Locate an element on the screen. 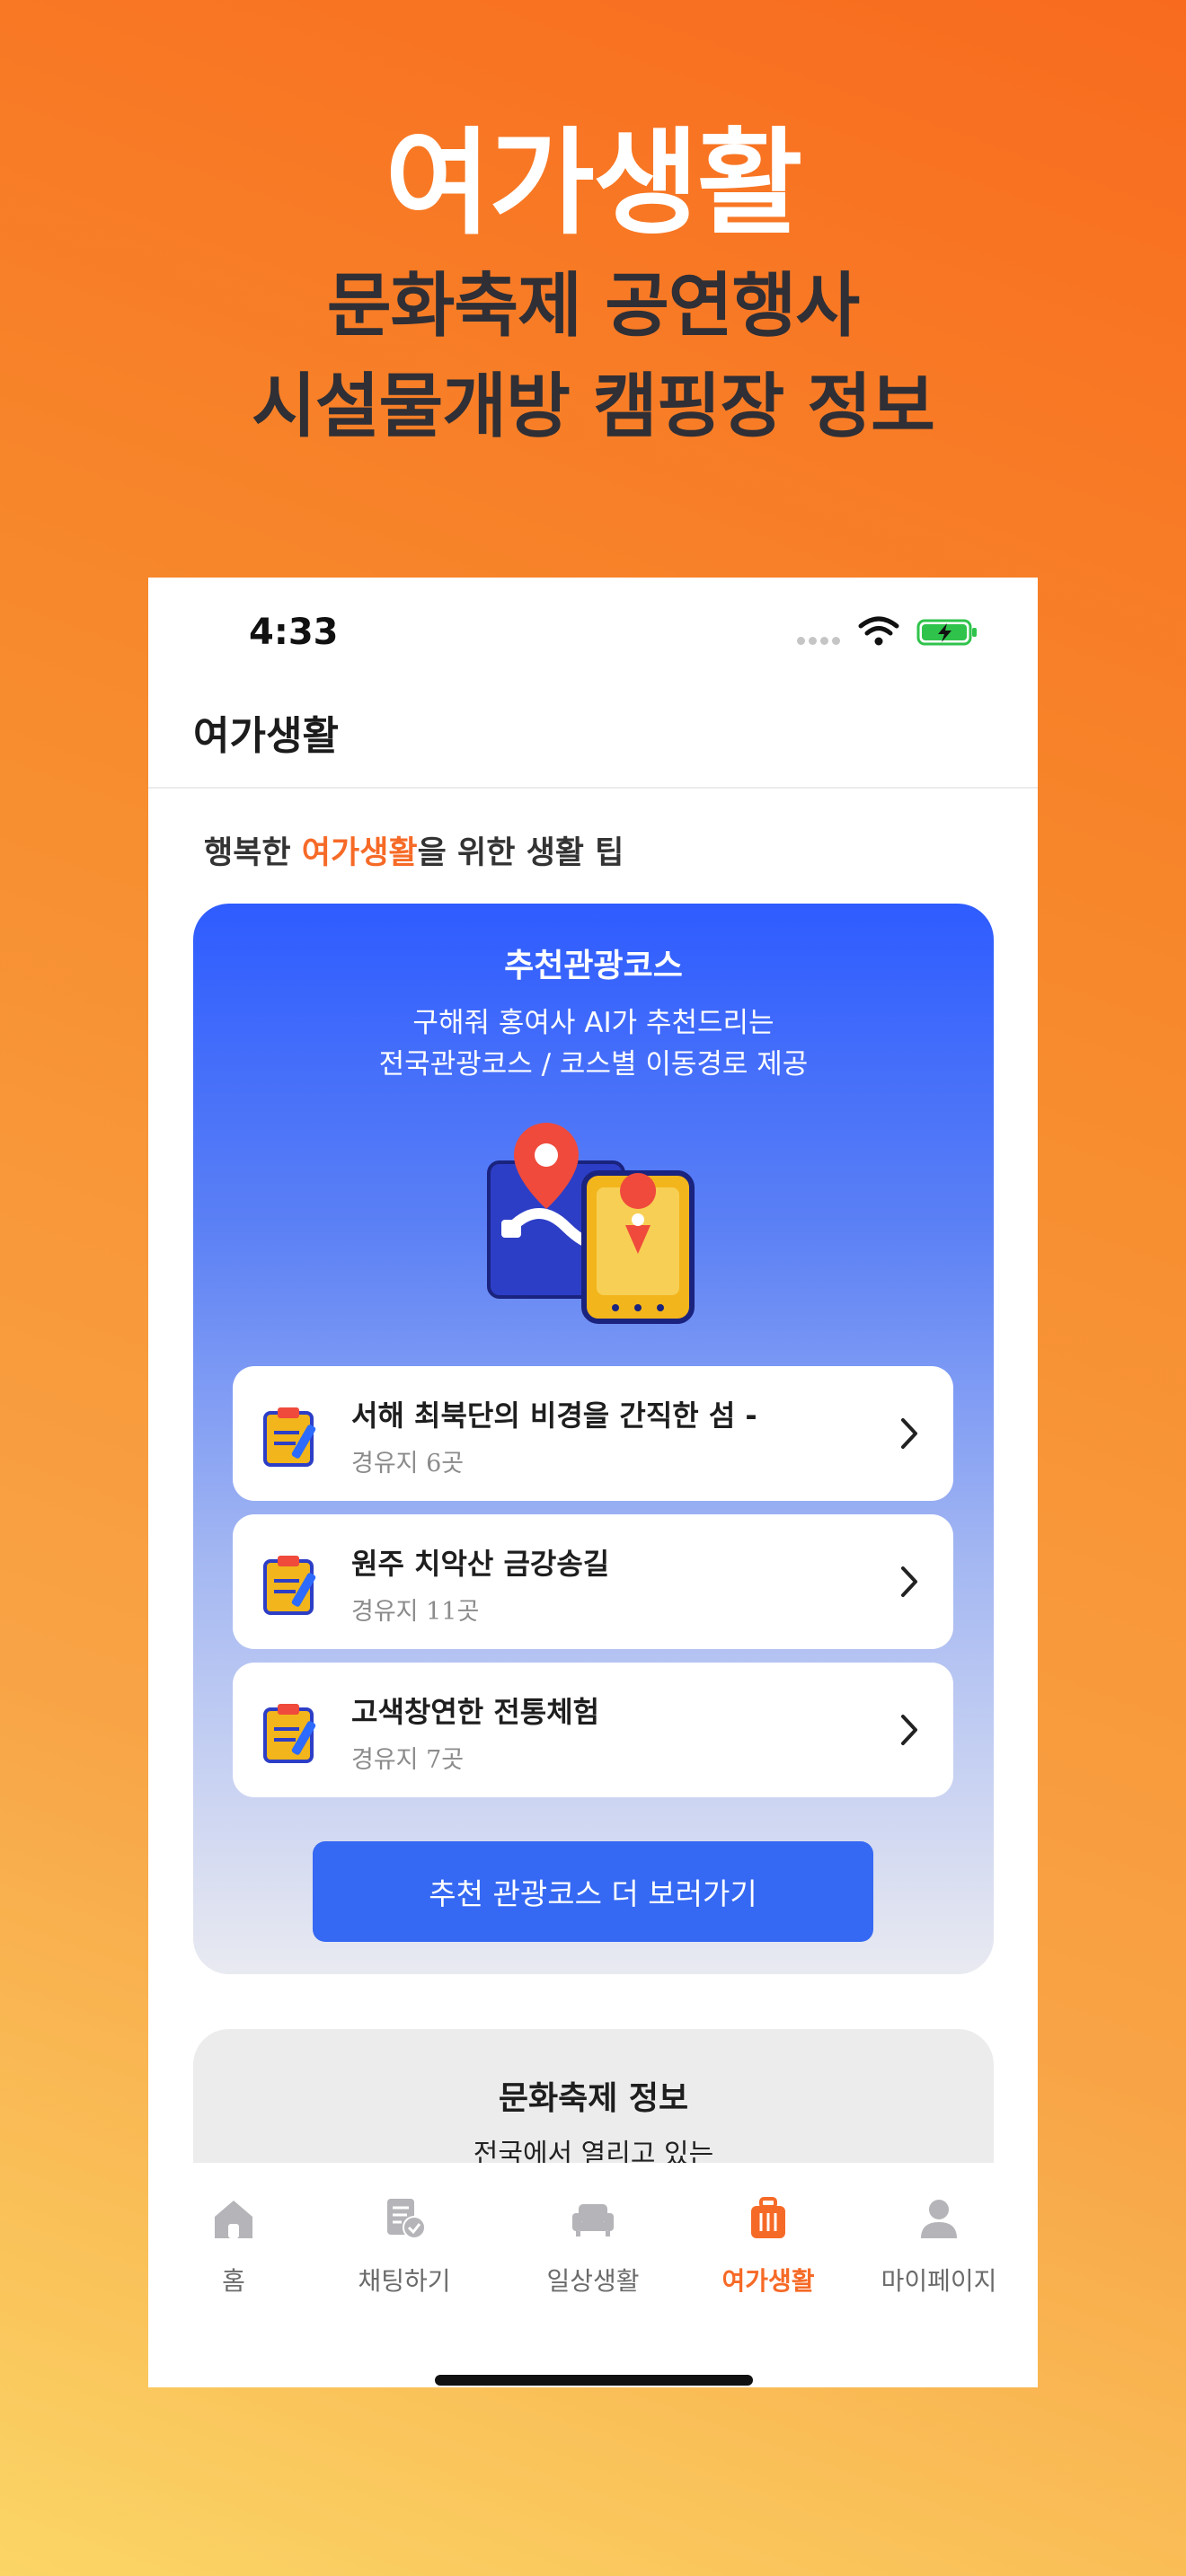 This screenshot has width=1186, height=2576. tips-heading-prefix: 행복한 is located at coordinates (253, 853).